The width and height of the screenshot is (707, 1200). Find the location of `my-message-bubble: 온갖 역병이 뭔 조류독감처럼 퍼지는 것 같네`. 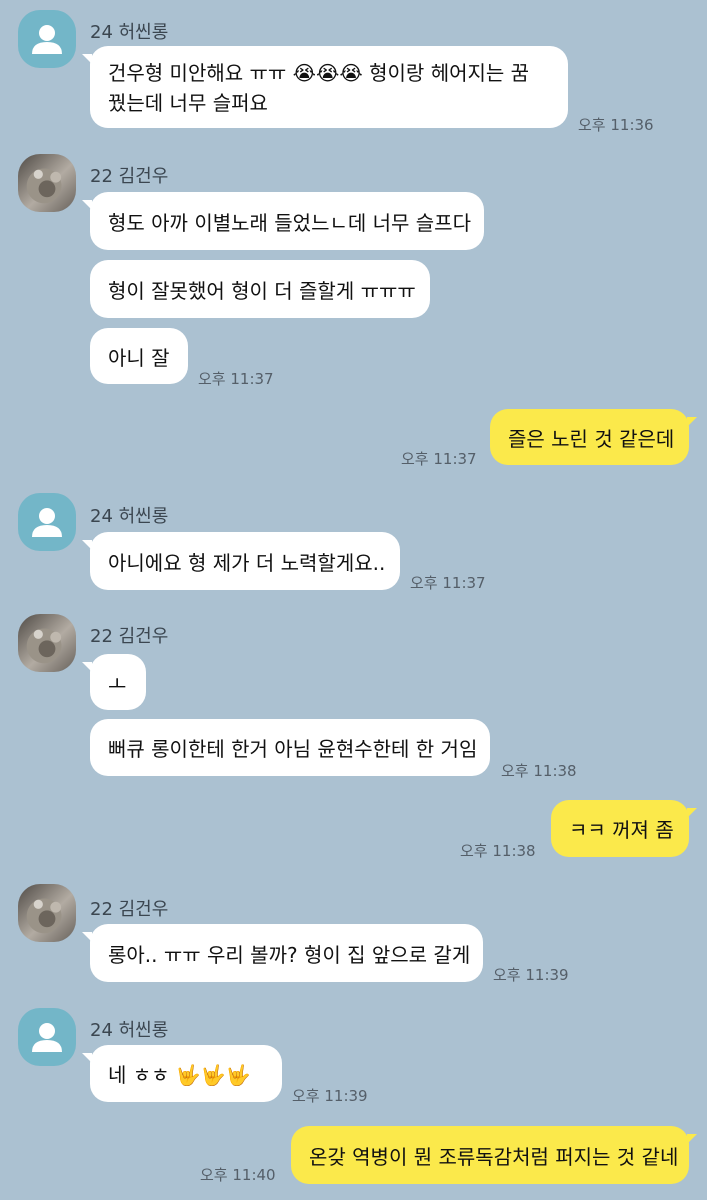

my-message-bubble: 온갖 역병이 뭔 조류독감처럼 퍼지는 것 같네 is located at coordinates (494, 1155).